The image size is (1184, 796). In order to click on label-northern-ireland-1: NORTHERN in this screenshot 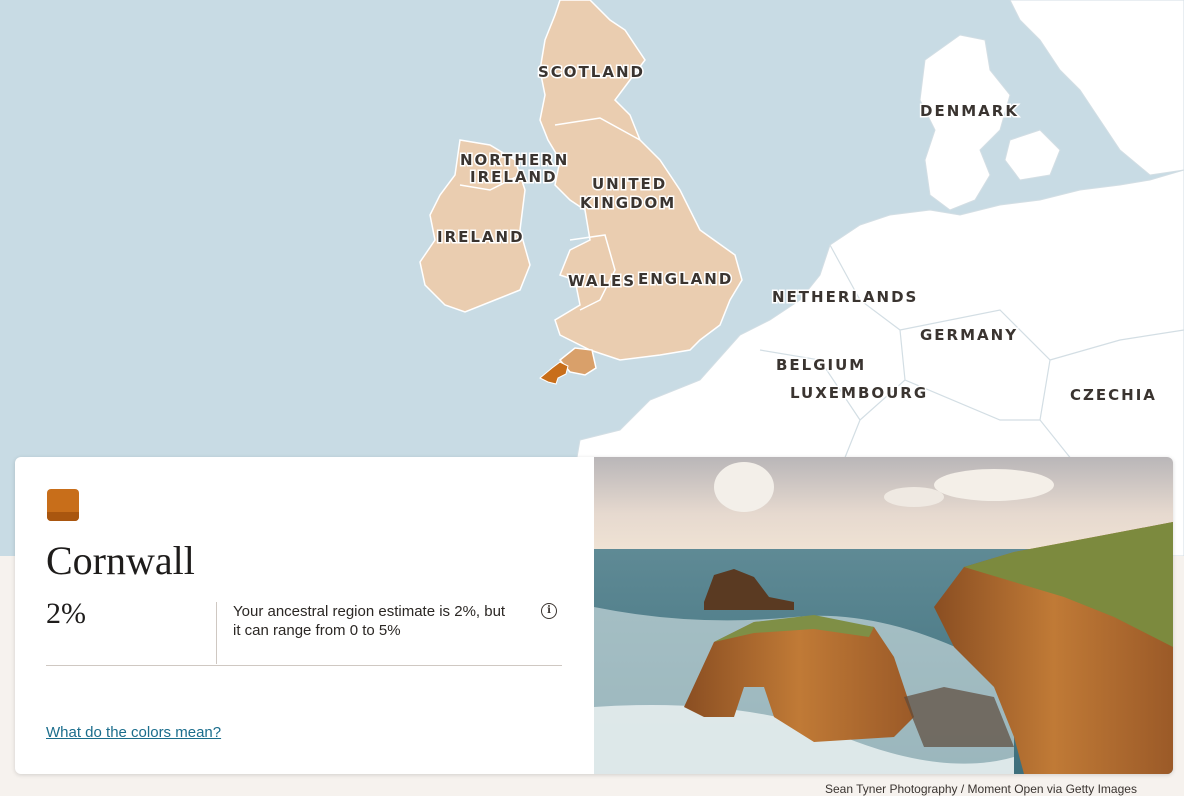, I will do `click(514, 160)`.